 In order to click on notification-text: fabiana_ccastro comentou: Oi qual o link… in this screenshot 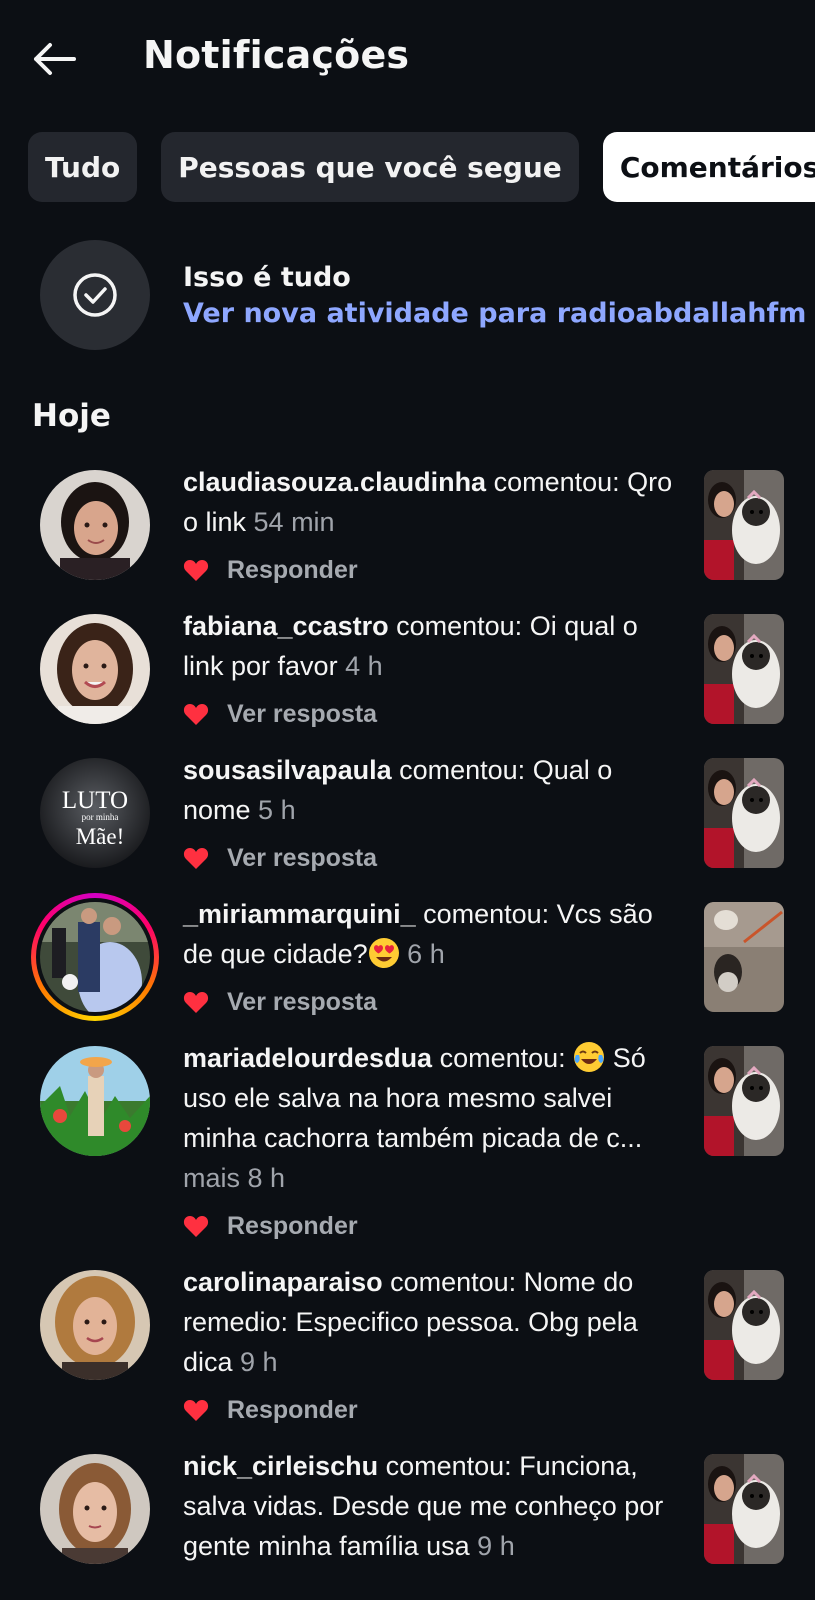, I will do `click(433, 646)`.